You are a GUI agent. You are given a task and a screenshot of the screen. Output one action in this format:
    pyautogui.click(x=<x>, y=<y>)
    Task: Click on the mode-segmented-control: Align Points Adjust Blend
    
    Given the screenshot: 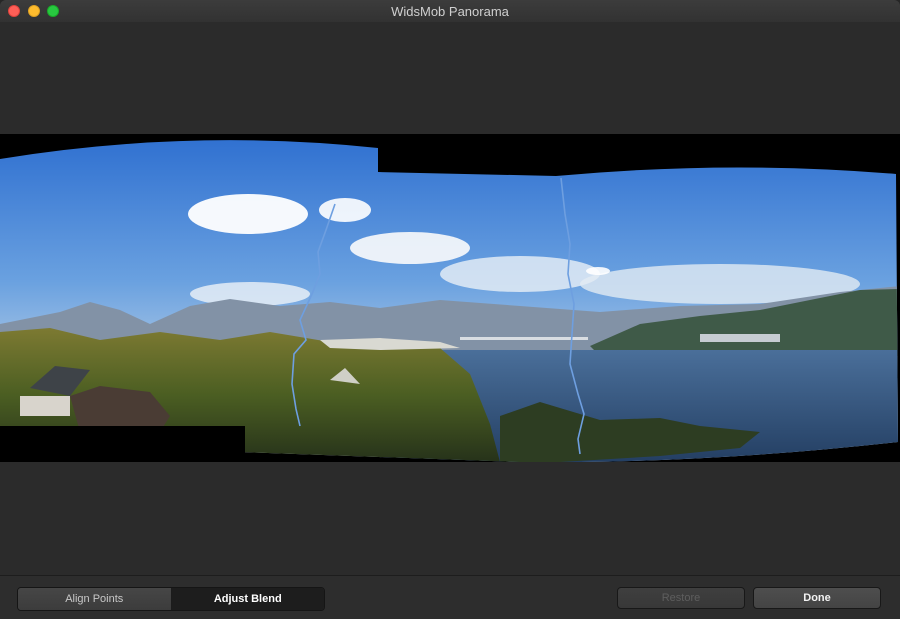 What is the action you would take?
    pyautogui.click(x=171, y=599)
    